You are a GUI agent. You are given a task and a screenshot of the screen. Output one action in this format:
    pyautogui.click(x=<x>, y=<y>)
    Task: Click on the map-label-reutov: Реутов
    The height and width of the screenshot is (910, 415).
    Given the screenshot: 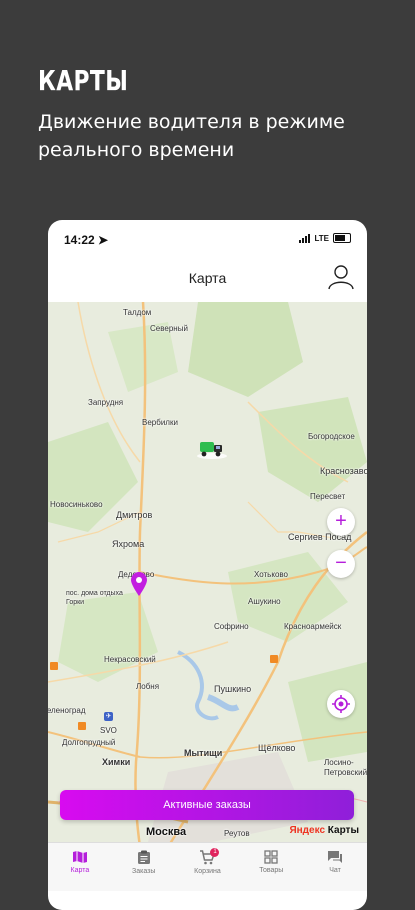 What is the action you would take?
    pyautogui.click(x=237, y=833)
    